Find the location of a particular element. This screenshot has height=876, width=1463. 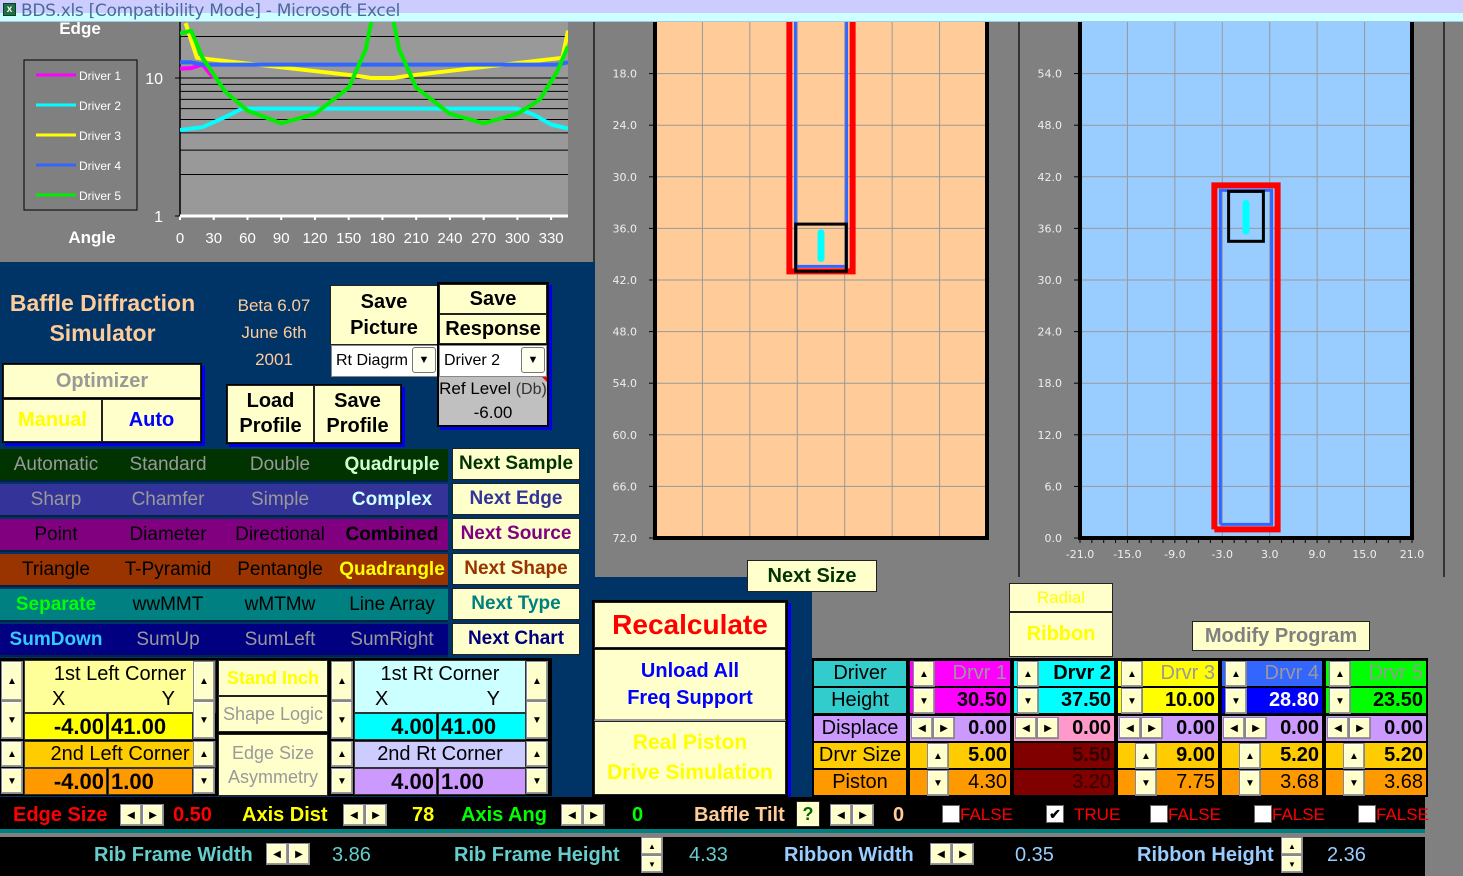

option-pentangle: Pentangle is located at coordinates (280, 569).